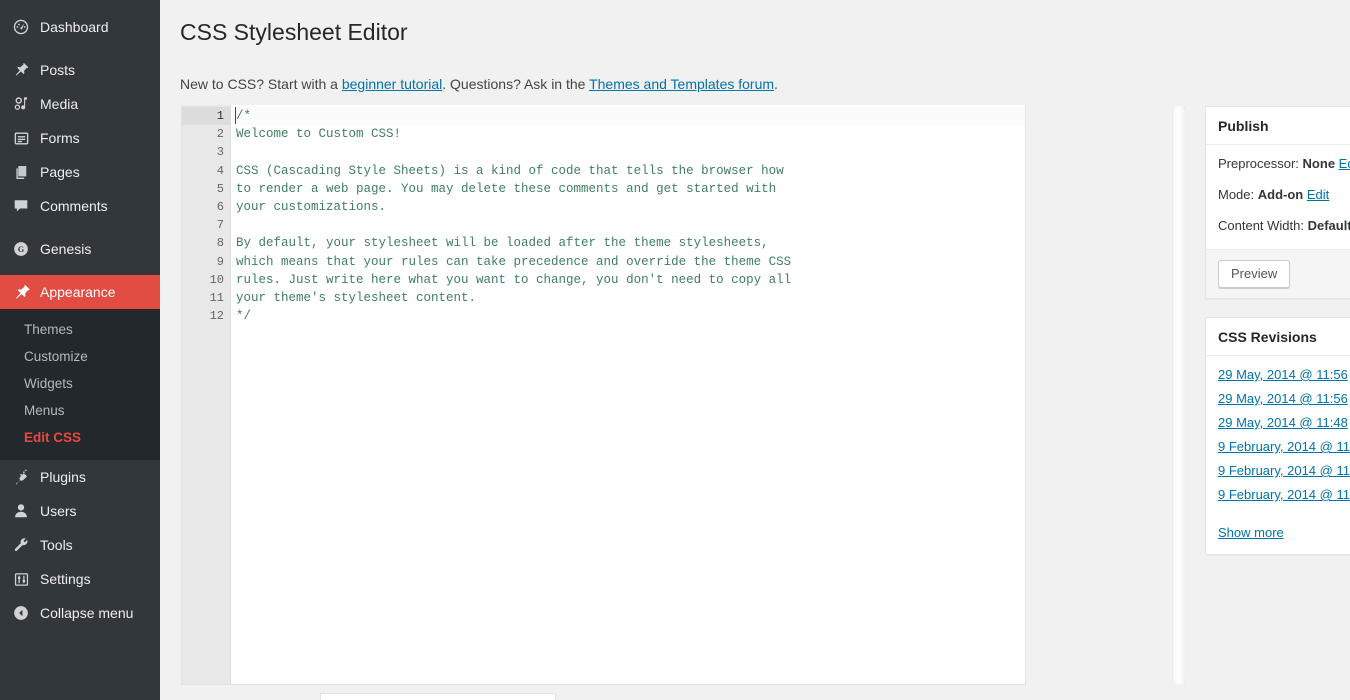 The image size is (1350, 700). What do you see at coordinates (206, 189) in the screenshot?
I see `gutter-line: 5` at bounding box center [206, 189].